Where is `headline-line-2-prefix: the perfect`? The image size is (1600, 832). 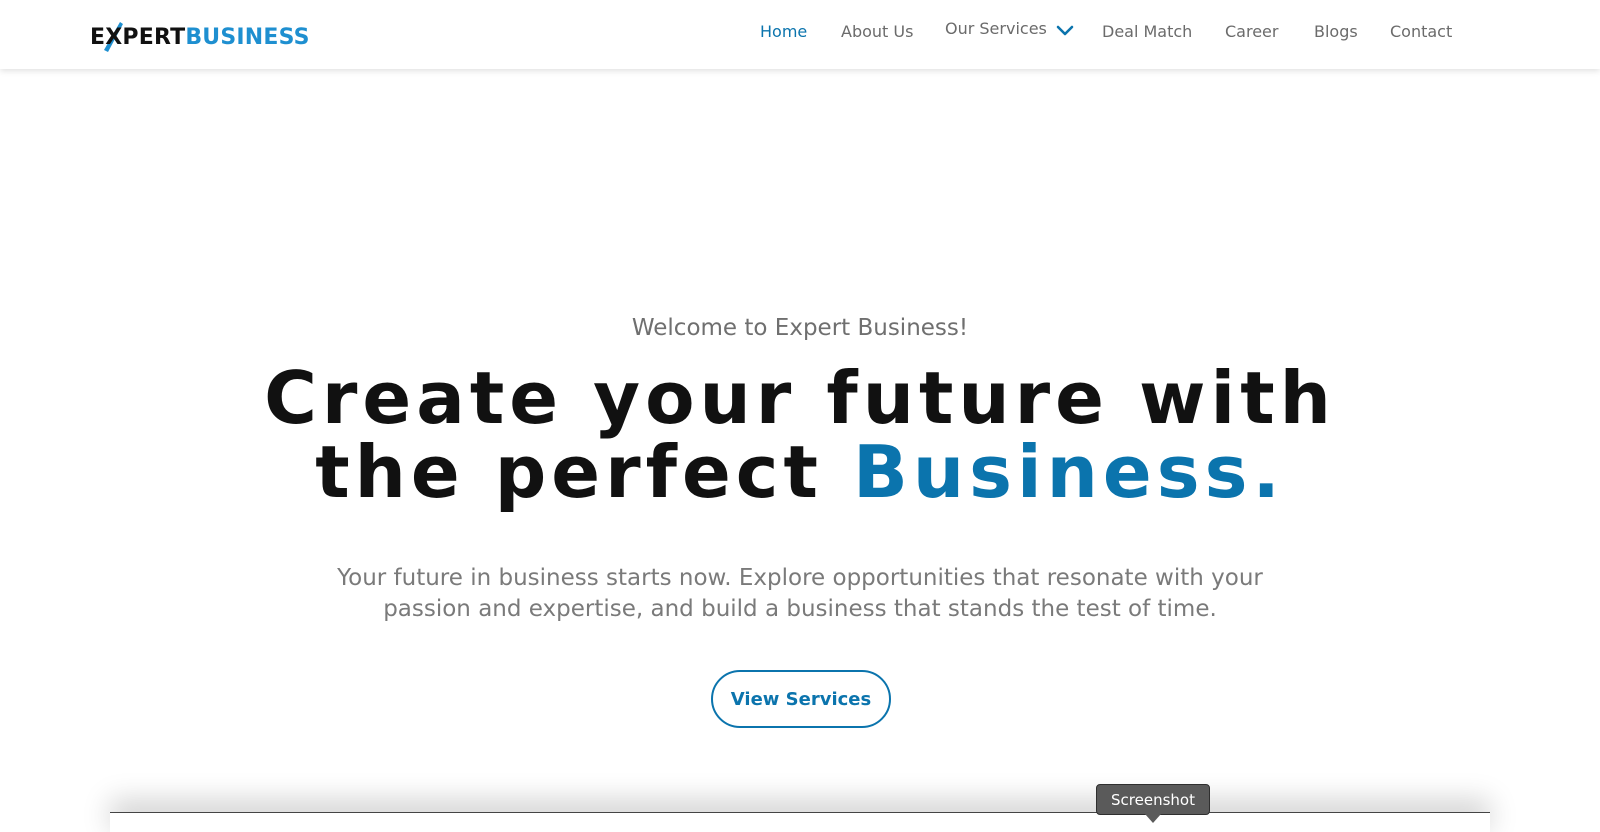
headline-line-2-prefix: the perfect is located at coordinates (584, 472).